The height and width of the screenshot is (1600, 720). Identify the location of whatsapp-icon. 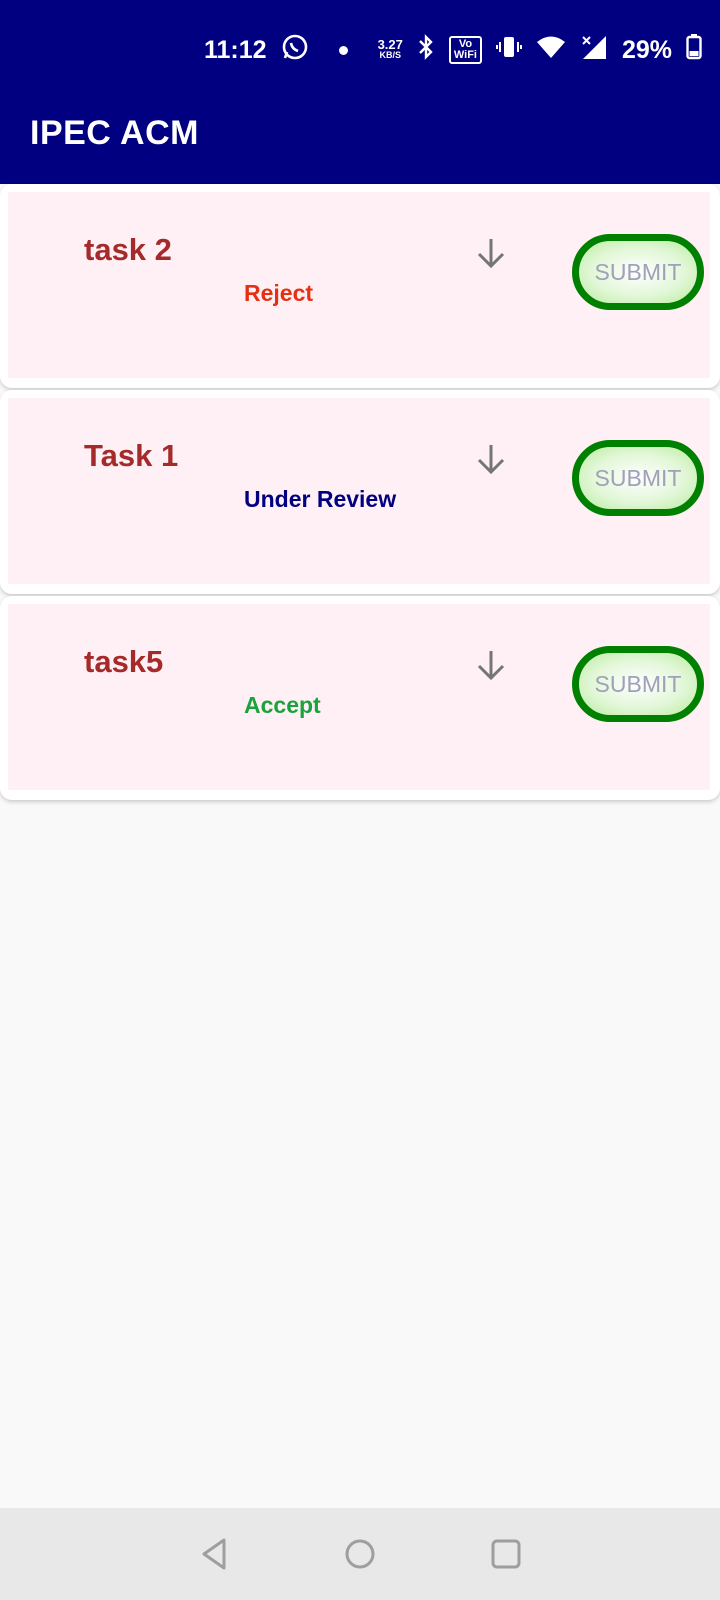
(295, 50).